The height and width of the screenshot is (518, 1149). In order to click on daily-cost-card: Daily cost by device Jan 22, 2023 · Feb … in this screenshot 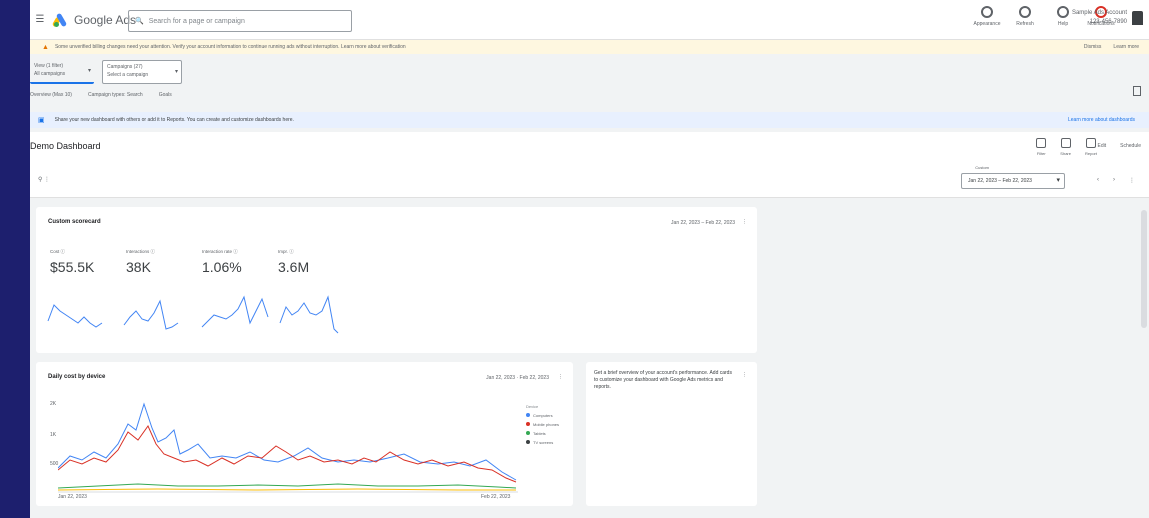, I will do `click(304, 434)`.